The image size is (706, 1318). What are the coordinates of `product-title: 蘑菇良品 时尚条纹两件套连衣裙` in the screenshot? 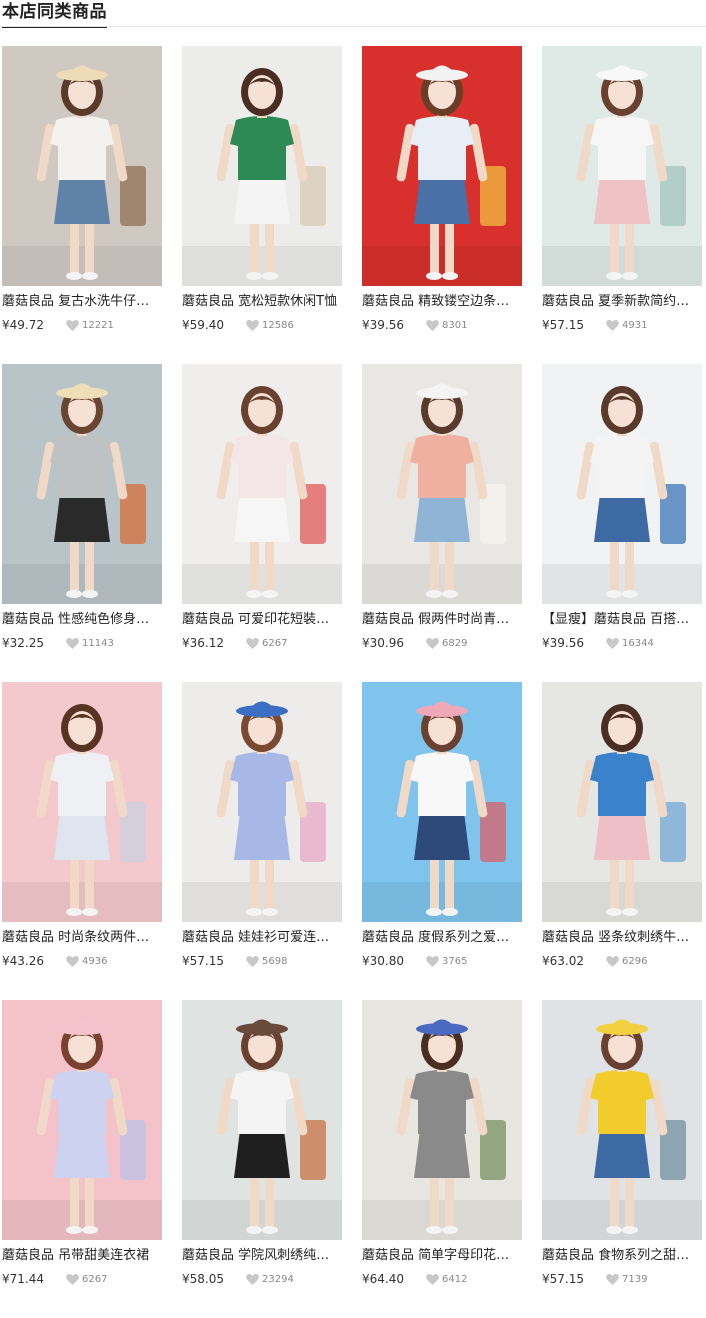 It's located at (82, 938).